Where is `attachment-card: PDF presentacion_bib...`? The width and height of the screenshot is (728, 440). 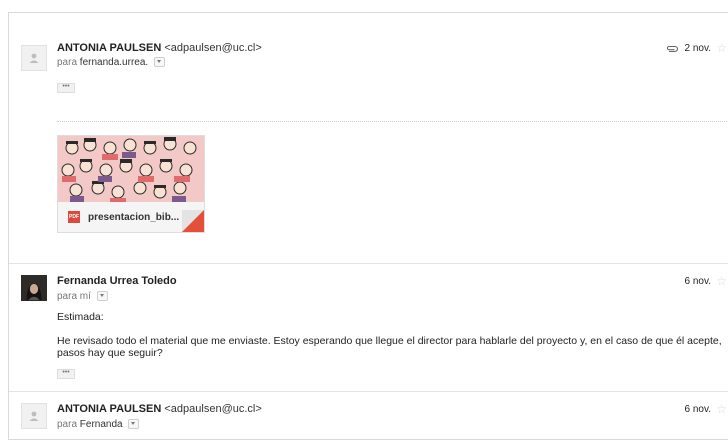
attachment-card: PDF presentacion_bib... is located at coordinates (131, 184).